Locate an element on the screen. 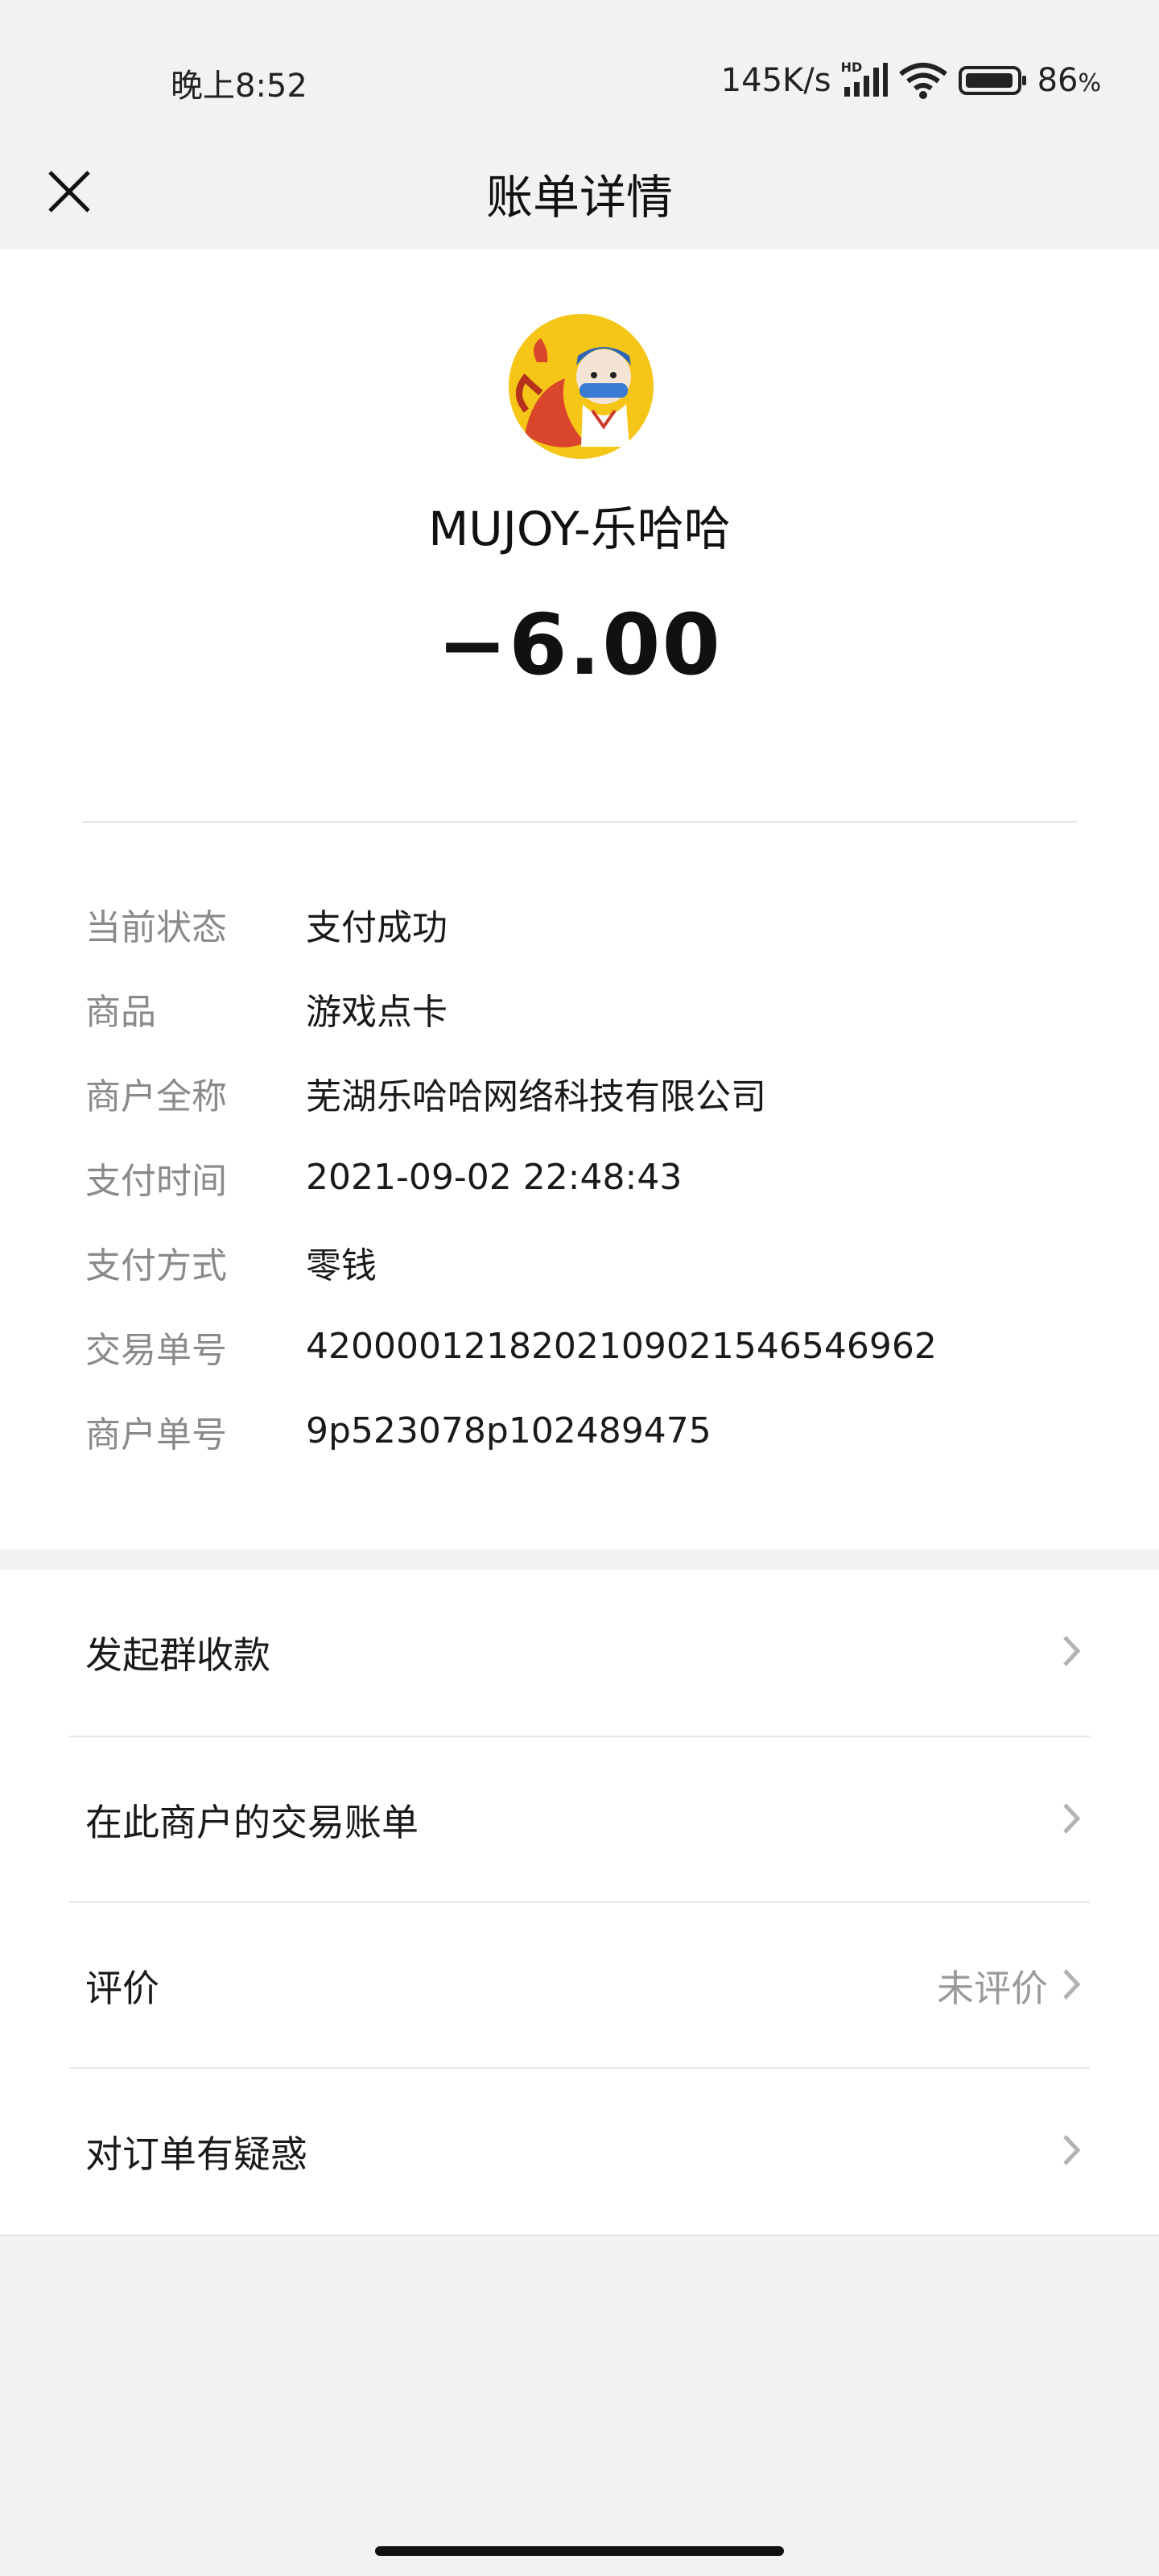 The width and height of the screenshot is (1159, 2576). wifi-icon is located at coordinates (923, 80).